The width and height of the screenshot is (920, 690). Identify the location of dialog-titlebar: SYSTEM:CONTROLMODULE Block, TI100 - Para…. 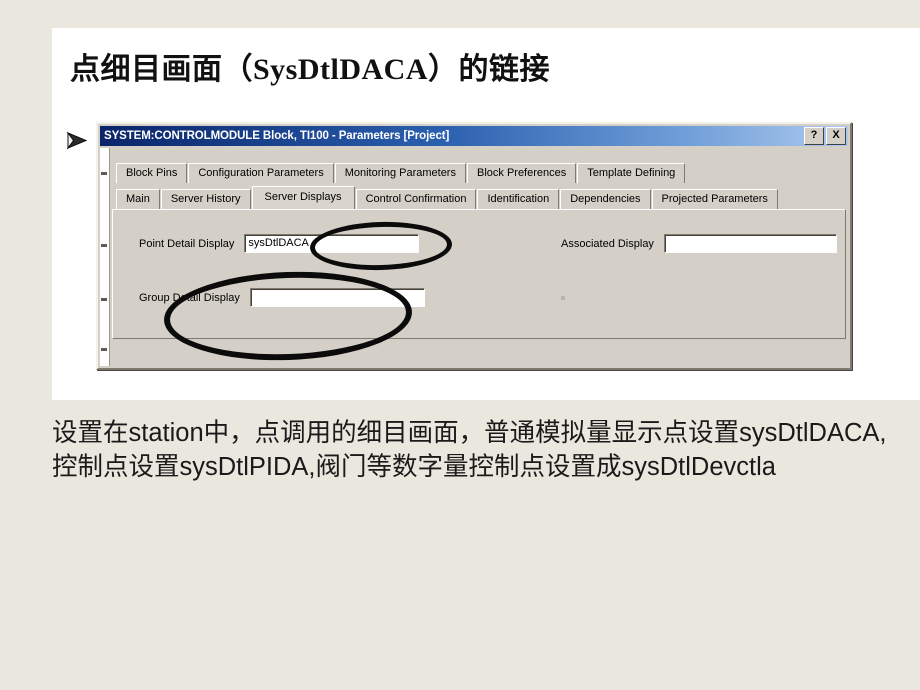
(474, 136).